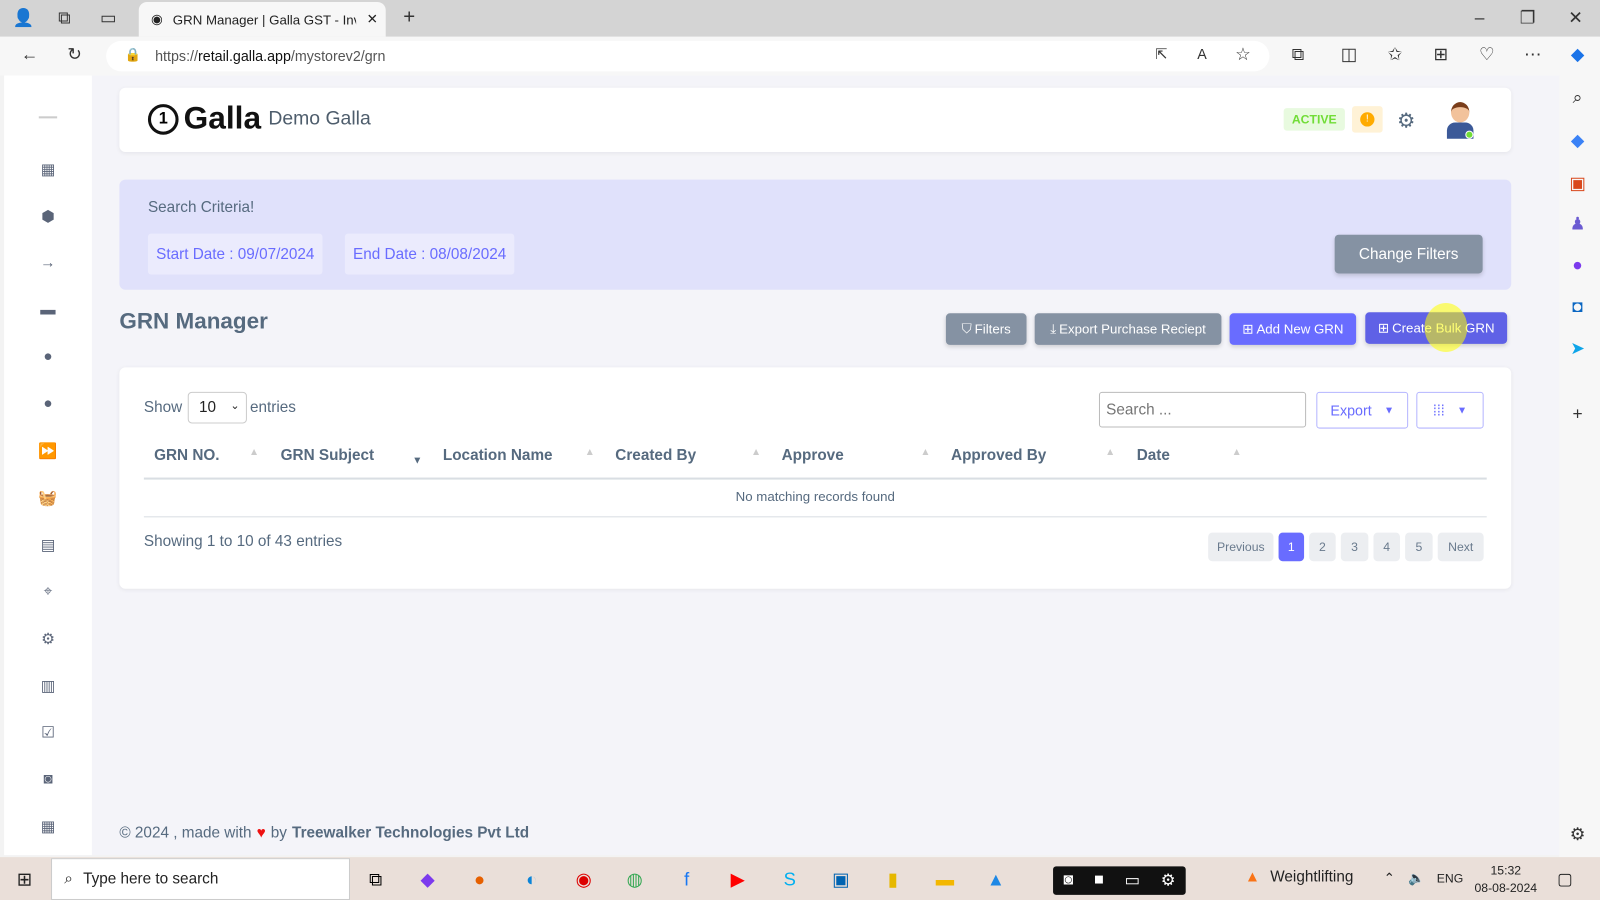  What do you see at coordinates (1395, 55) in the screenshot?
I see `favorites-icon: ✩` at bounding box center [1395, 55].